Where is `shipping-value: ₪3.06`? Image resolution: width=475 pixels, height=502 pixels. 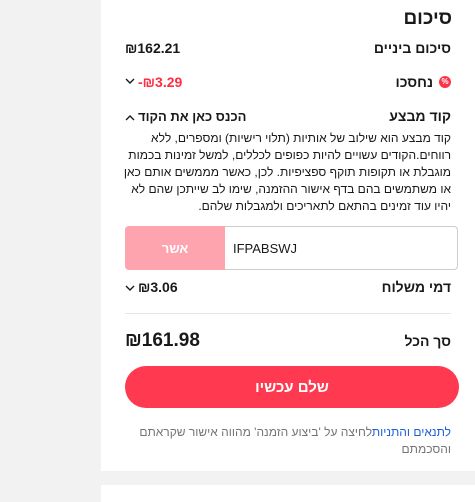
shipping-value: ₪3.06 is located at coordinates (158, 287).